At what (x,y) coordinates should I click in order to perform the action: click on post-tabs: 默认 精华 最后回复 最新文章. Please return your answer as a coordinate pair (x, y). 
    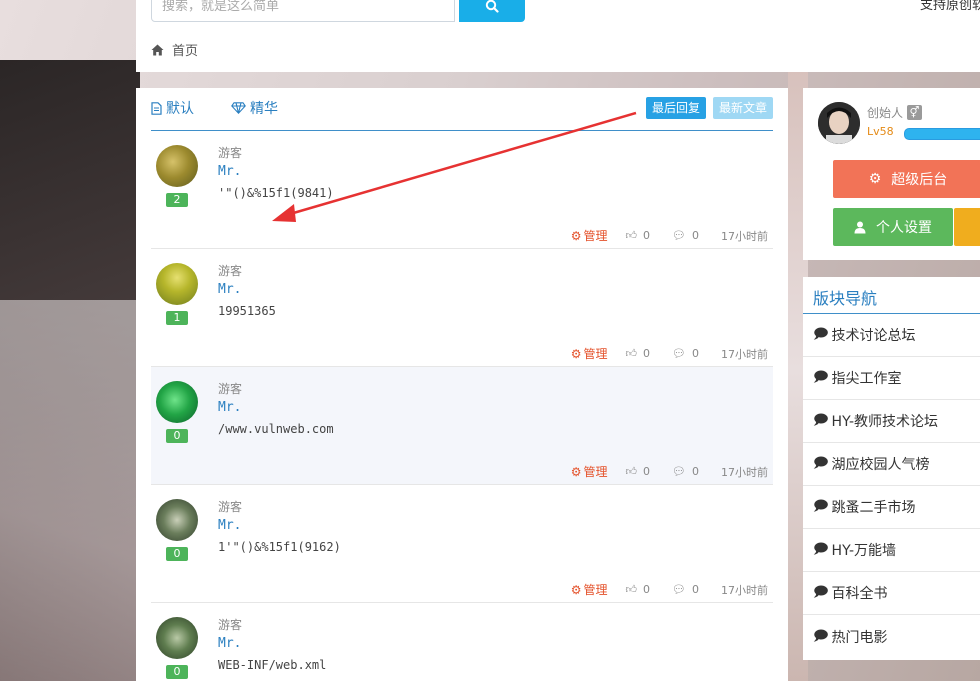
    Looking at the image, I should click on (462, 109).